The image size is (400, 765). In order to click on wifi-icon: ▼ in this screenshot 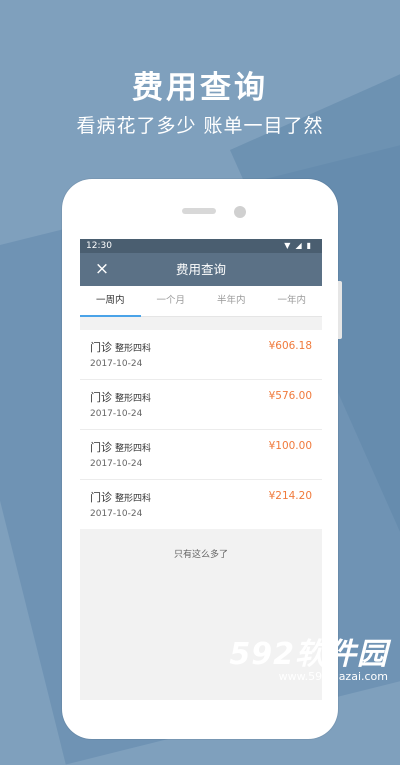, I will do `click(290, 245)`.